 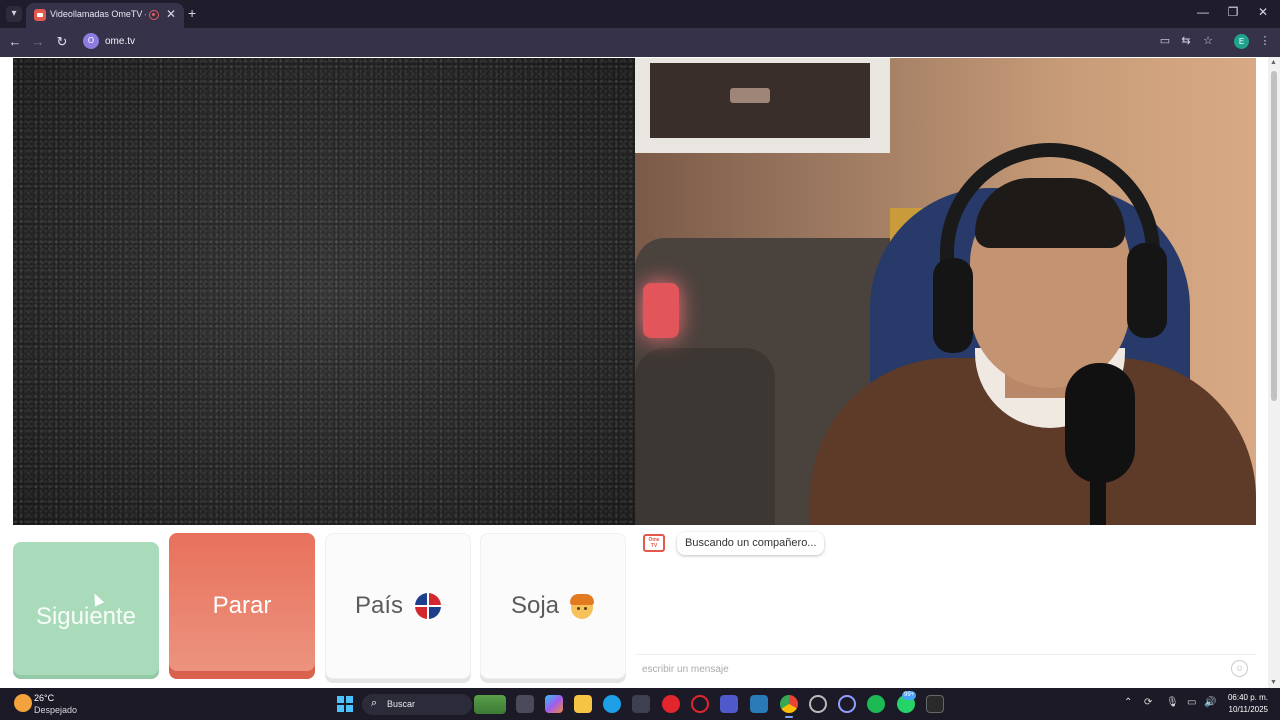 What do you see at coordinates (1241, 41) in the screenshot?
I see `profile-avatar: E` at bounding box center [1241, 41].